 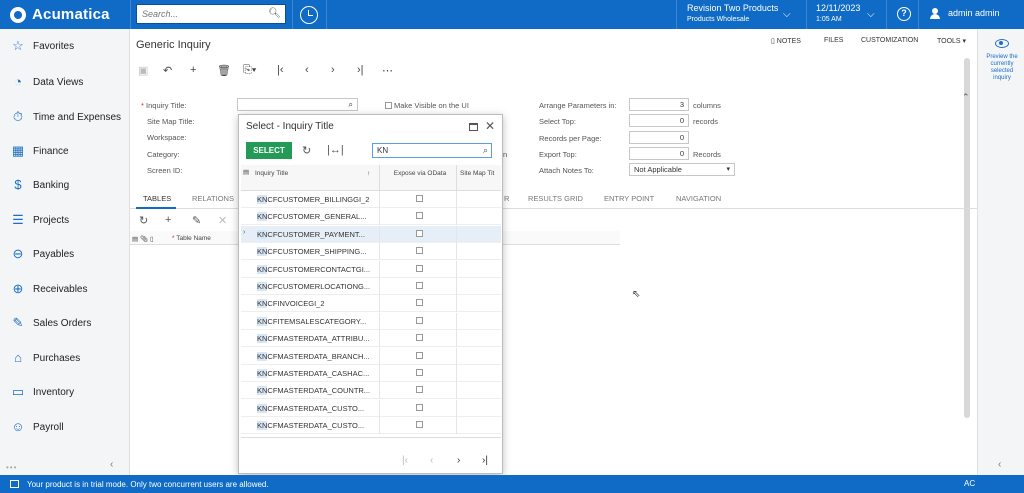 I want to click on more-dots-icon: •••, so click(x=11, y=467).